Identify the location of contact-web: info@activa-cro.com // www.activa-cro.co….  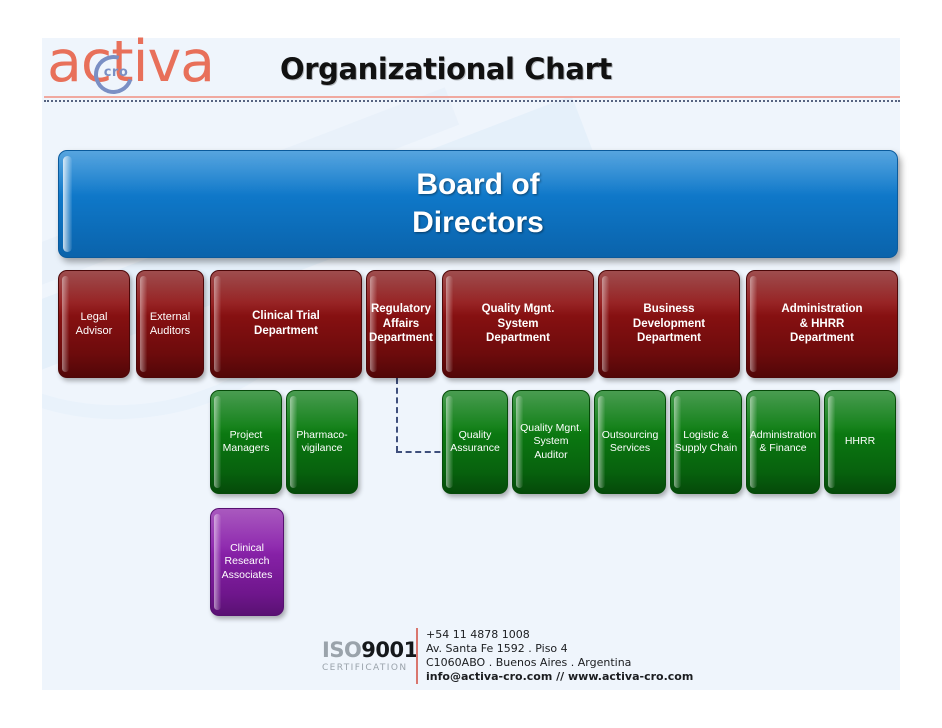
(560, 677).